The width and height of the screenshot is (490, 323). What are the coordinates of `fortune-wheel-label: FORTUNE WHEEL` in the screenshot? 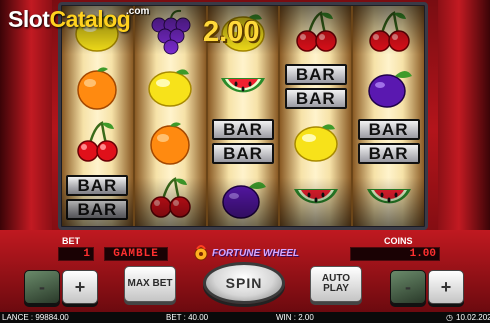 It's located at (256, 253).